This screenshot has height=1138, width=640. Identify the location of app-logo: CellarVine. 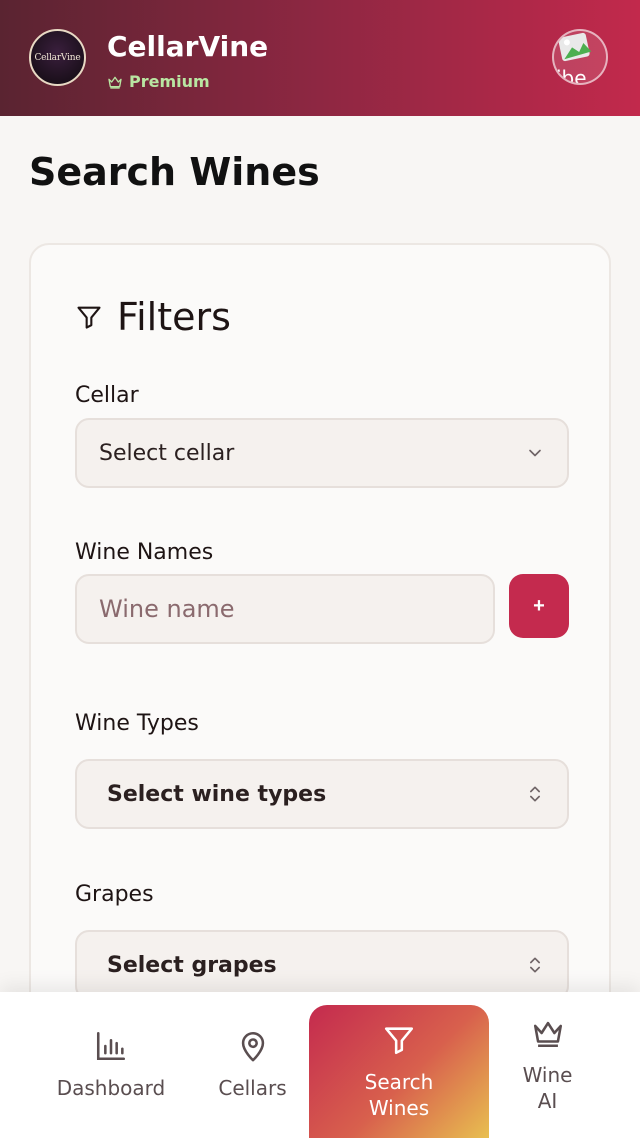
(57, 57).